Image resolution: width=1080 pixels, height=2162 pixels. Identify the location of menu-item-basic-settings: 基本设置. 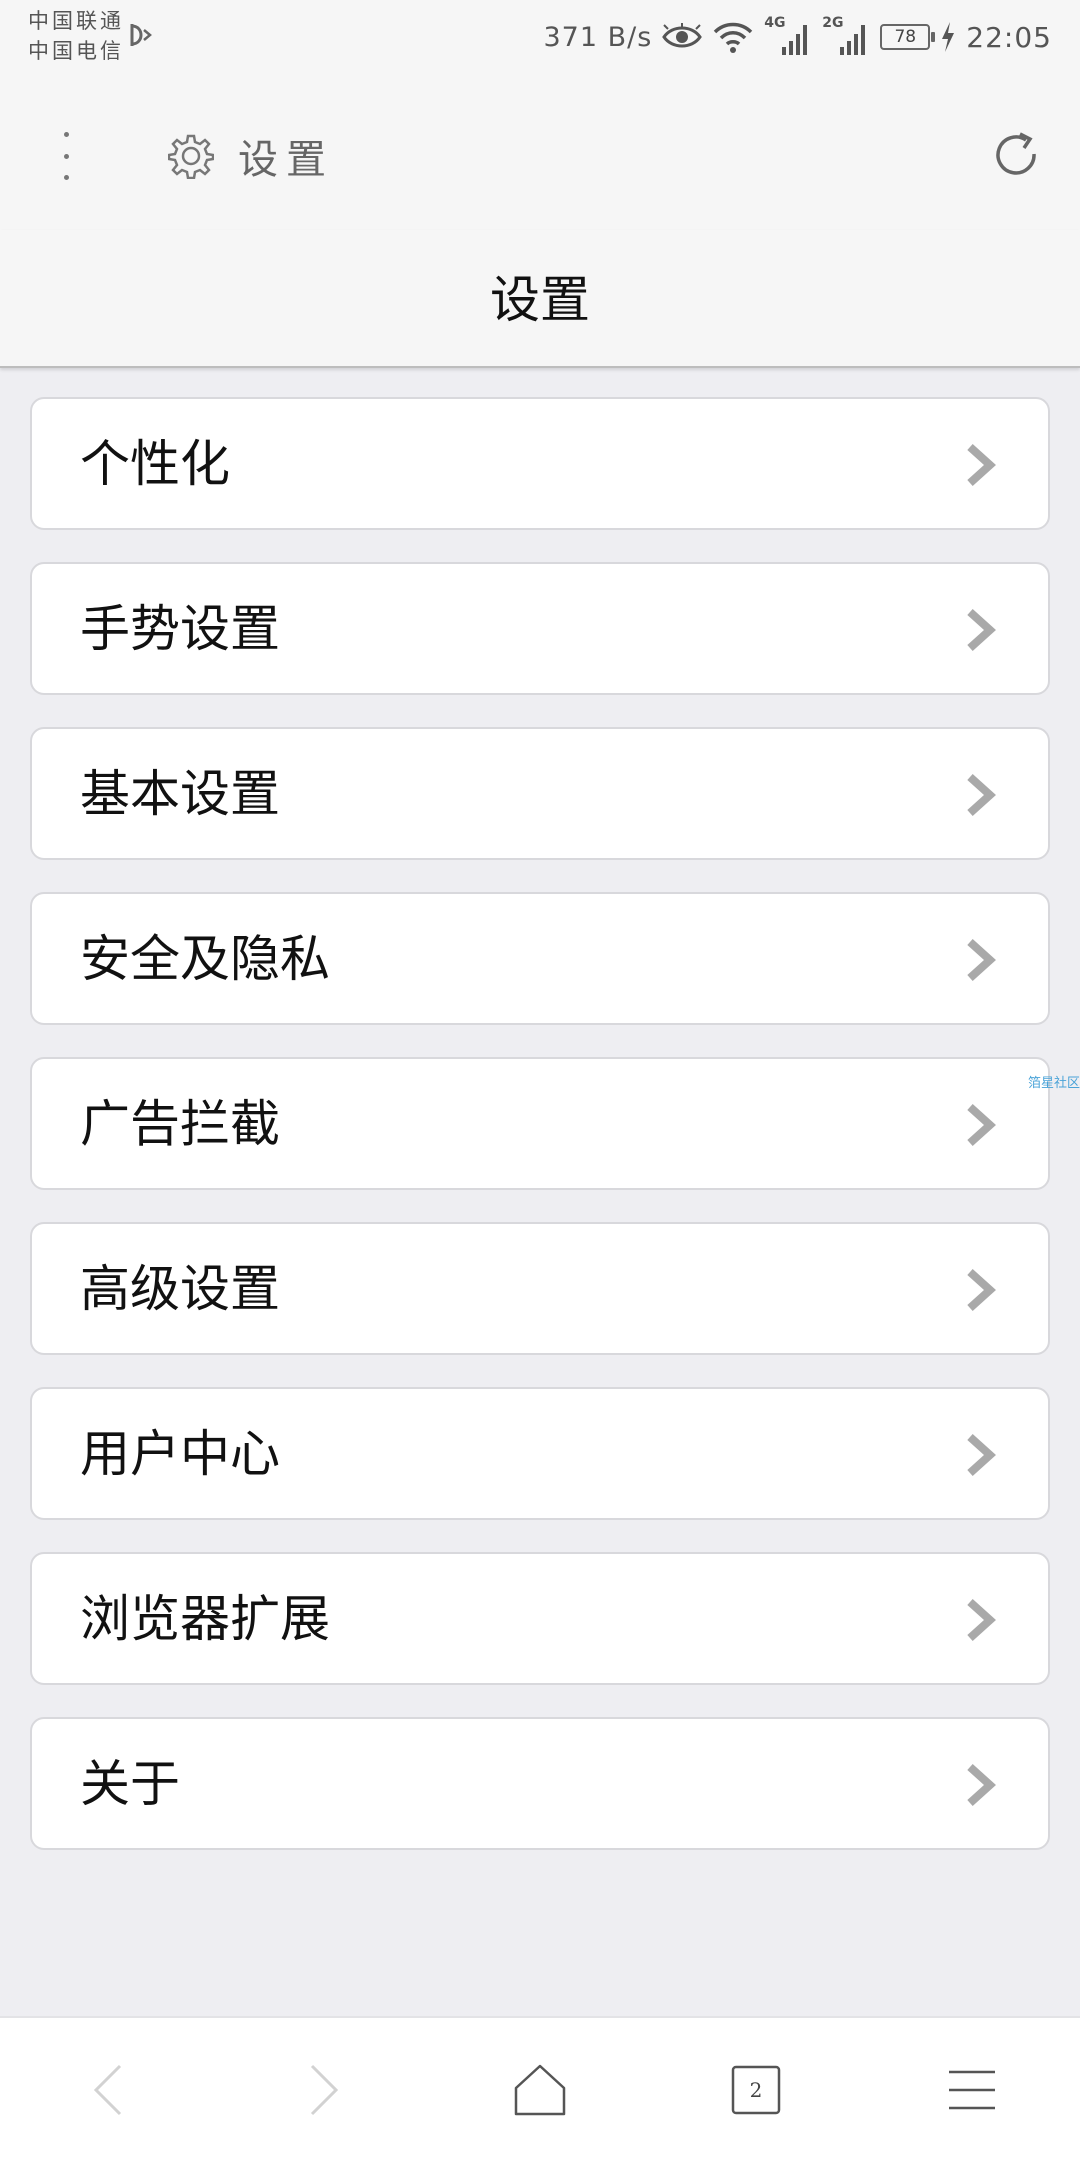
(540, 793).